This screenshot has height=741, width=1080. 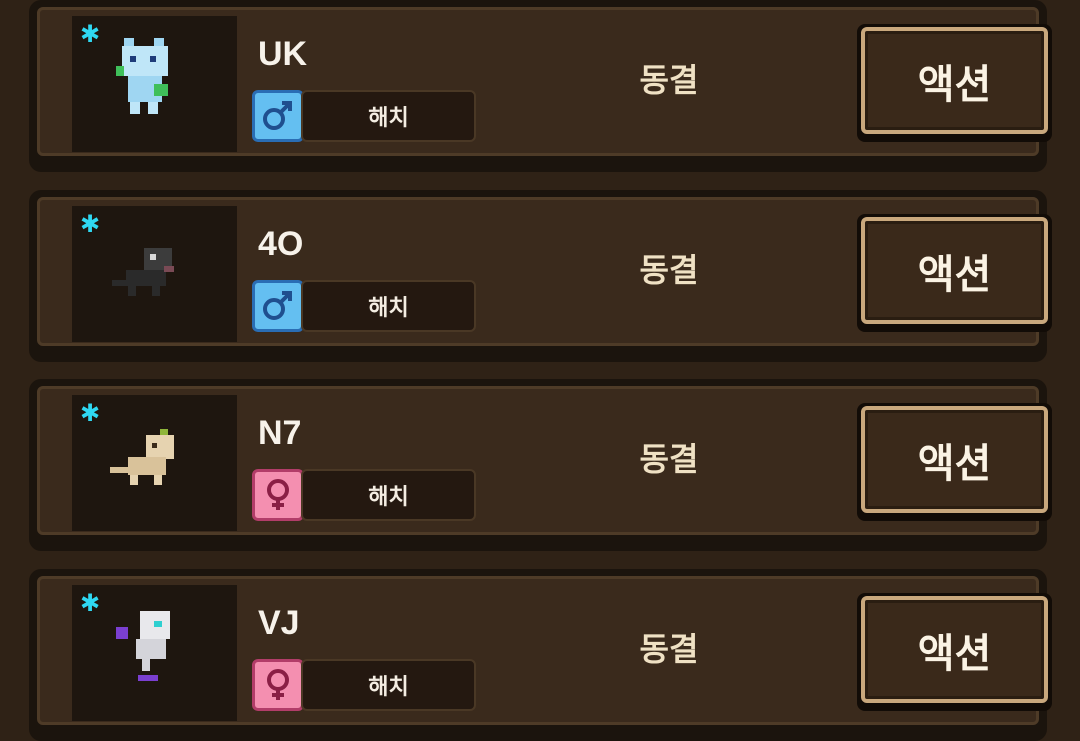 What do you see at coordinates (281, 244) in the screenshot?
I see `creature-name: 4O` at bounding box center [281, 244].